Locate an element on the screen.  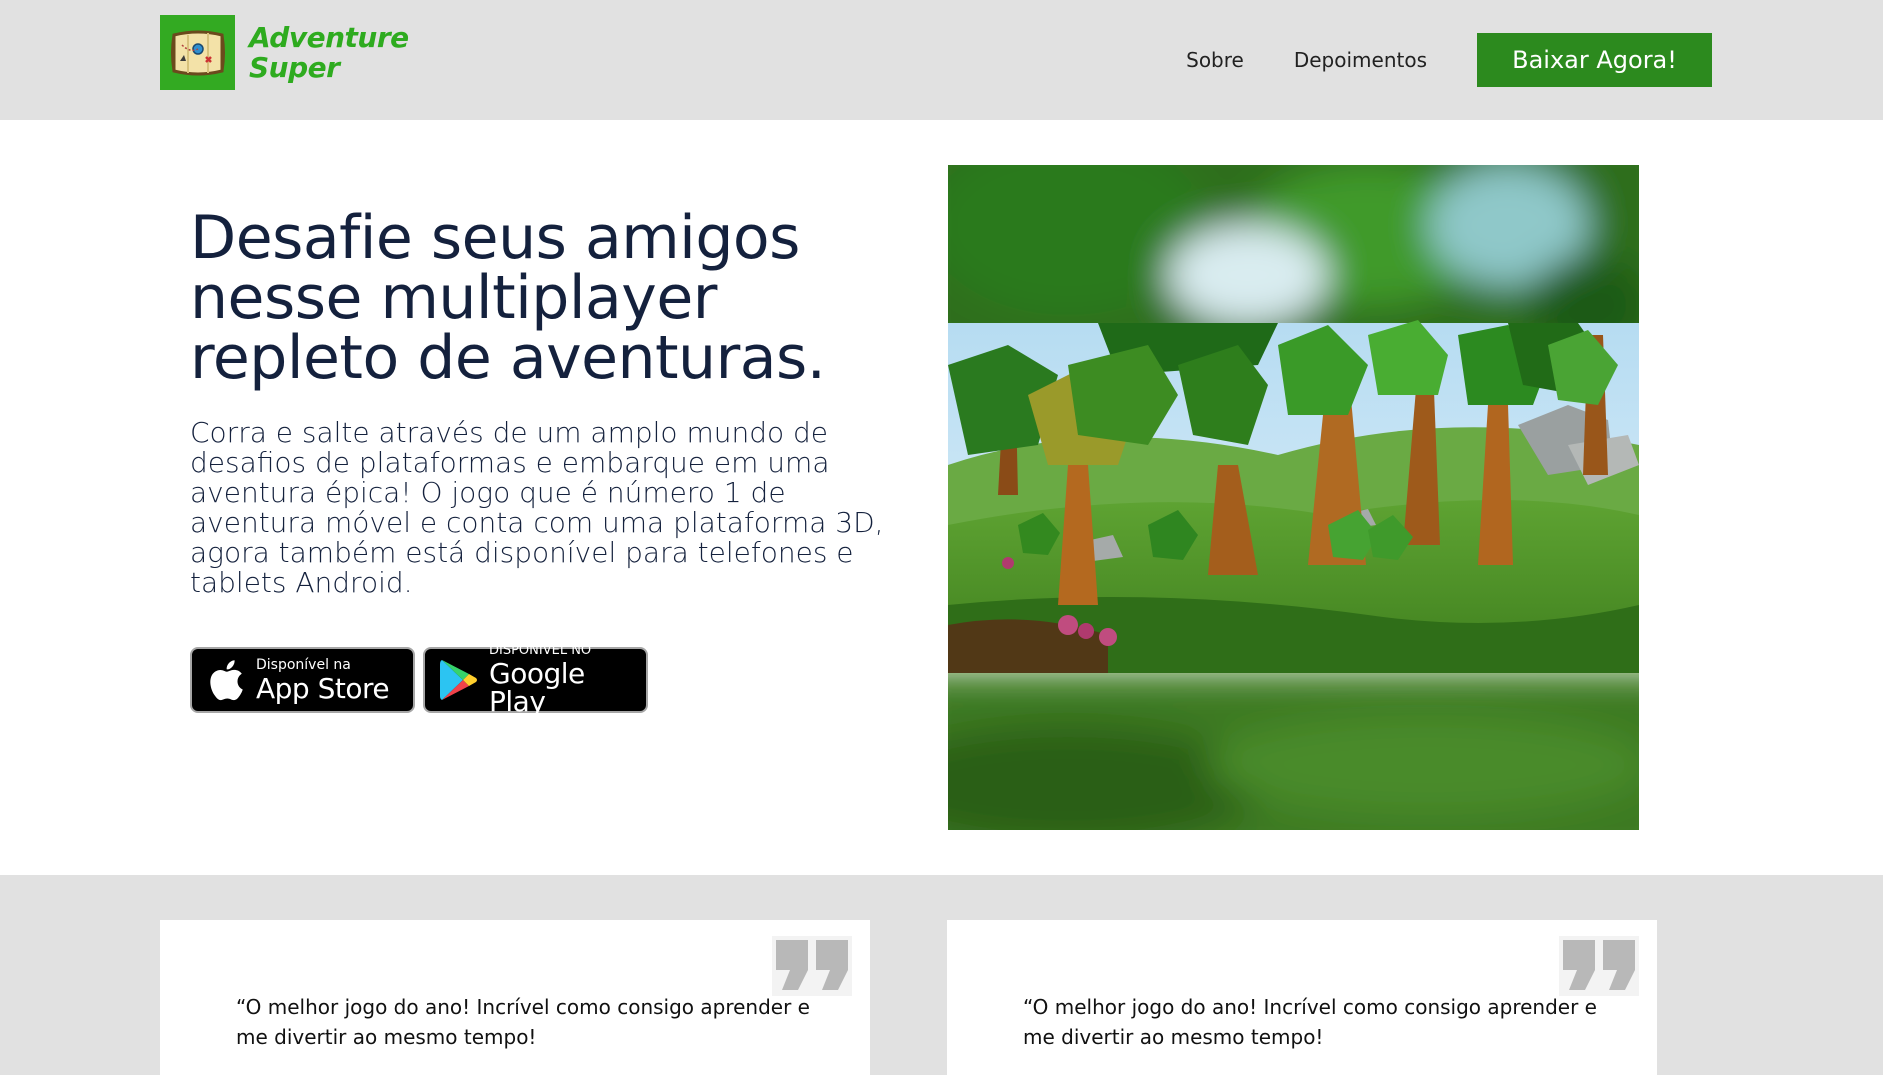
app-store-large-text: App Store is located at coordinates (323, 688).